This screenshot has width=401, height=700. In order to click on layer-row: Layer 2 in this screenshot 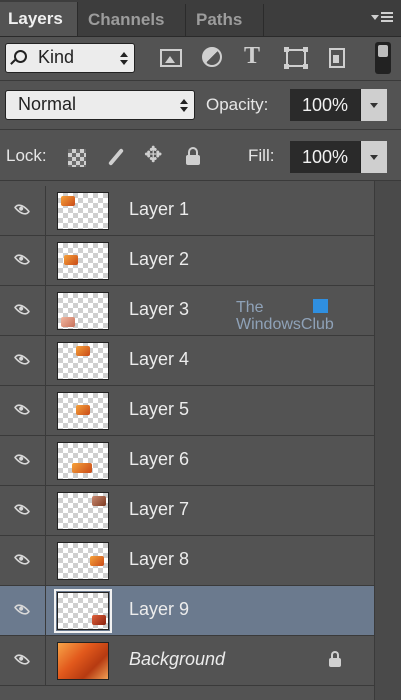, I will do `click(187, 261)`.